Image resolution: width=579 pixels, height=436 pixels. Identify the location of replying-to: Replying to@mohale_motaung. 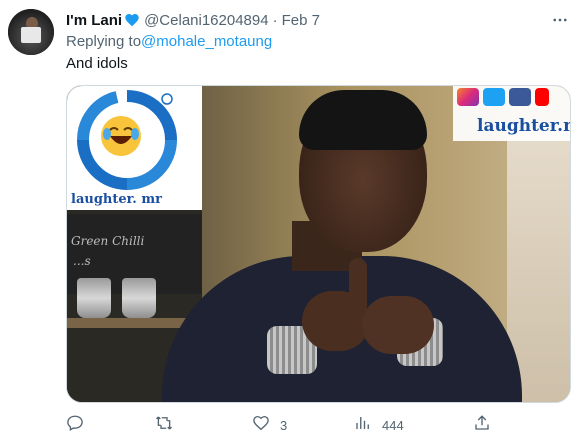
(169, 41).